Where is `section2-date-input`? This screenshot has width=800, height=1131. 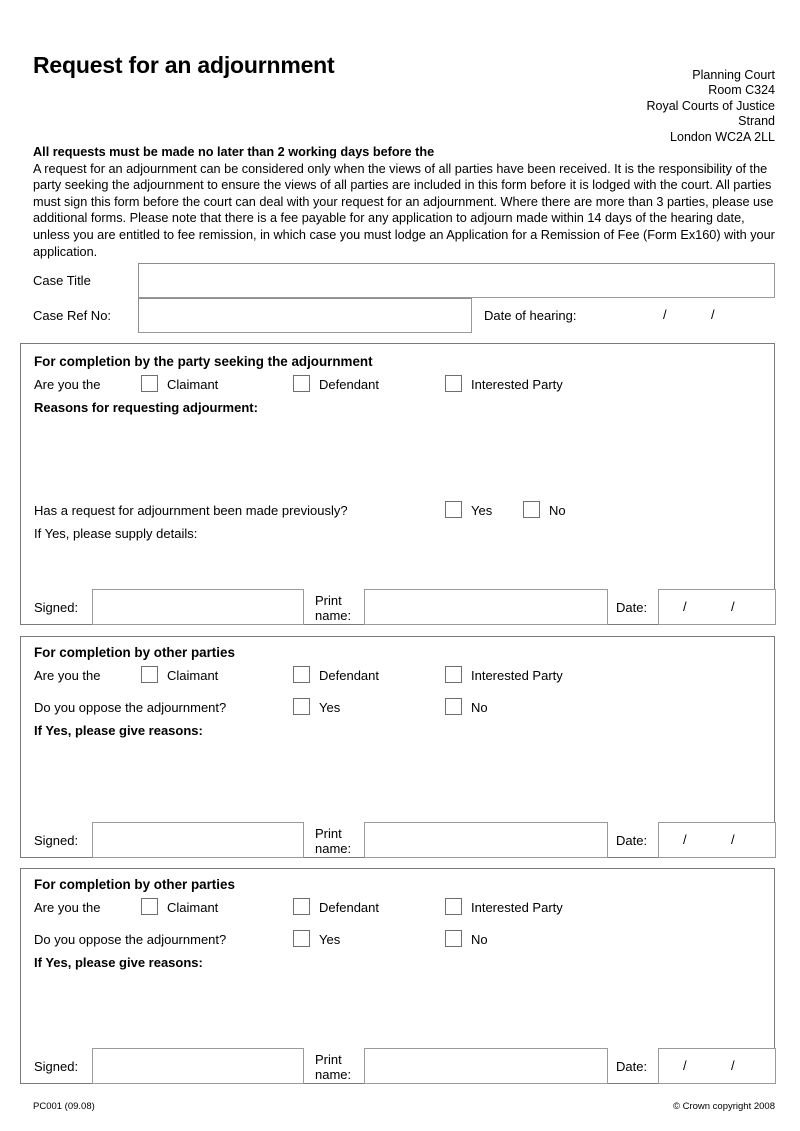 section2-date-input is located at coordinates (717, 840).